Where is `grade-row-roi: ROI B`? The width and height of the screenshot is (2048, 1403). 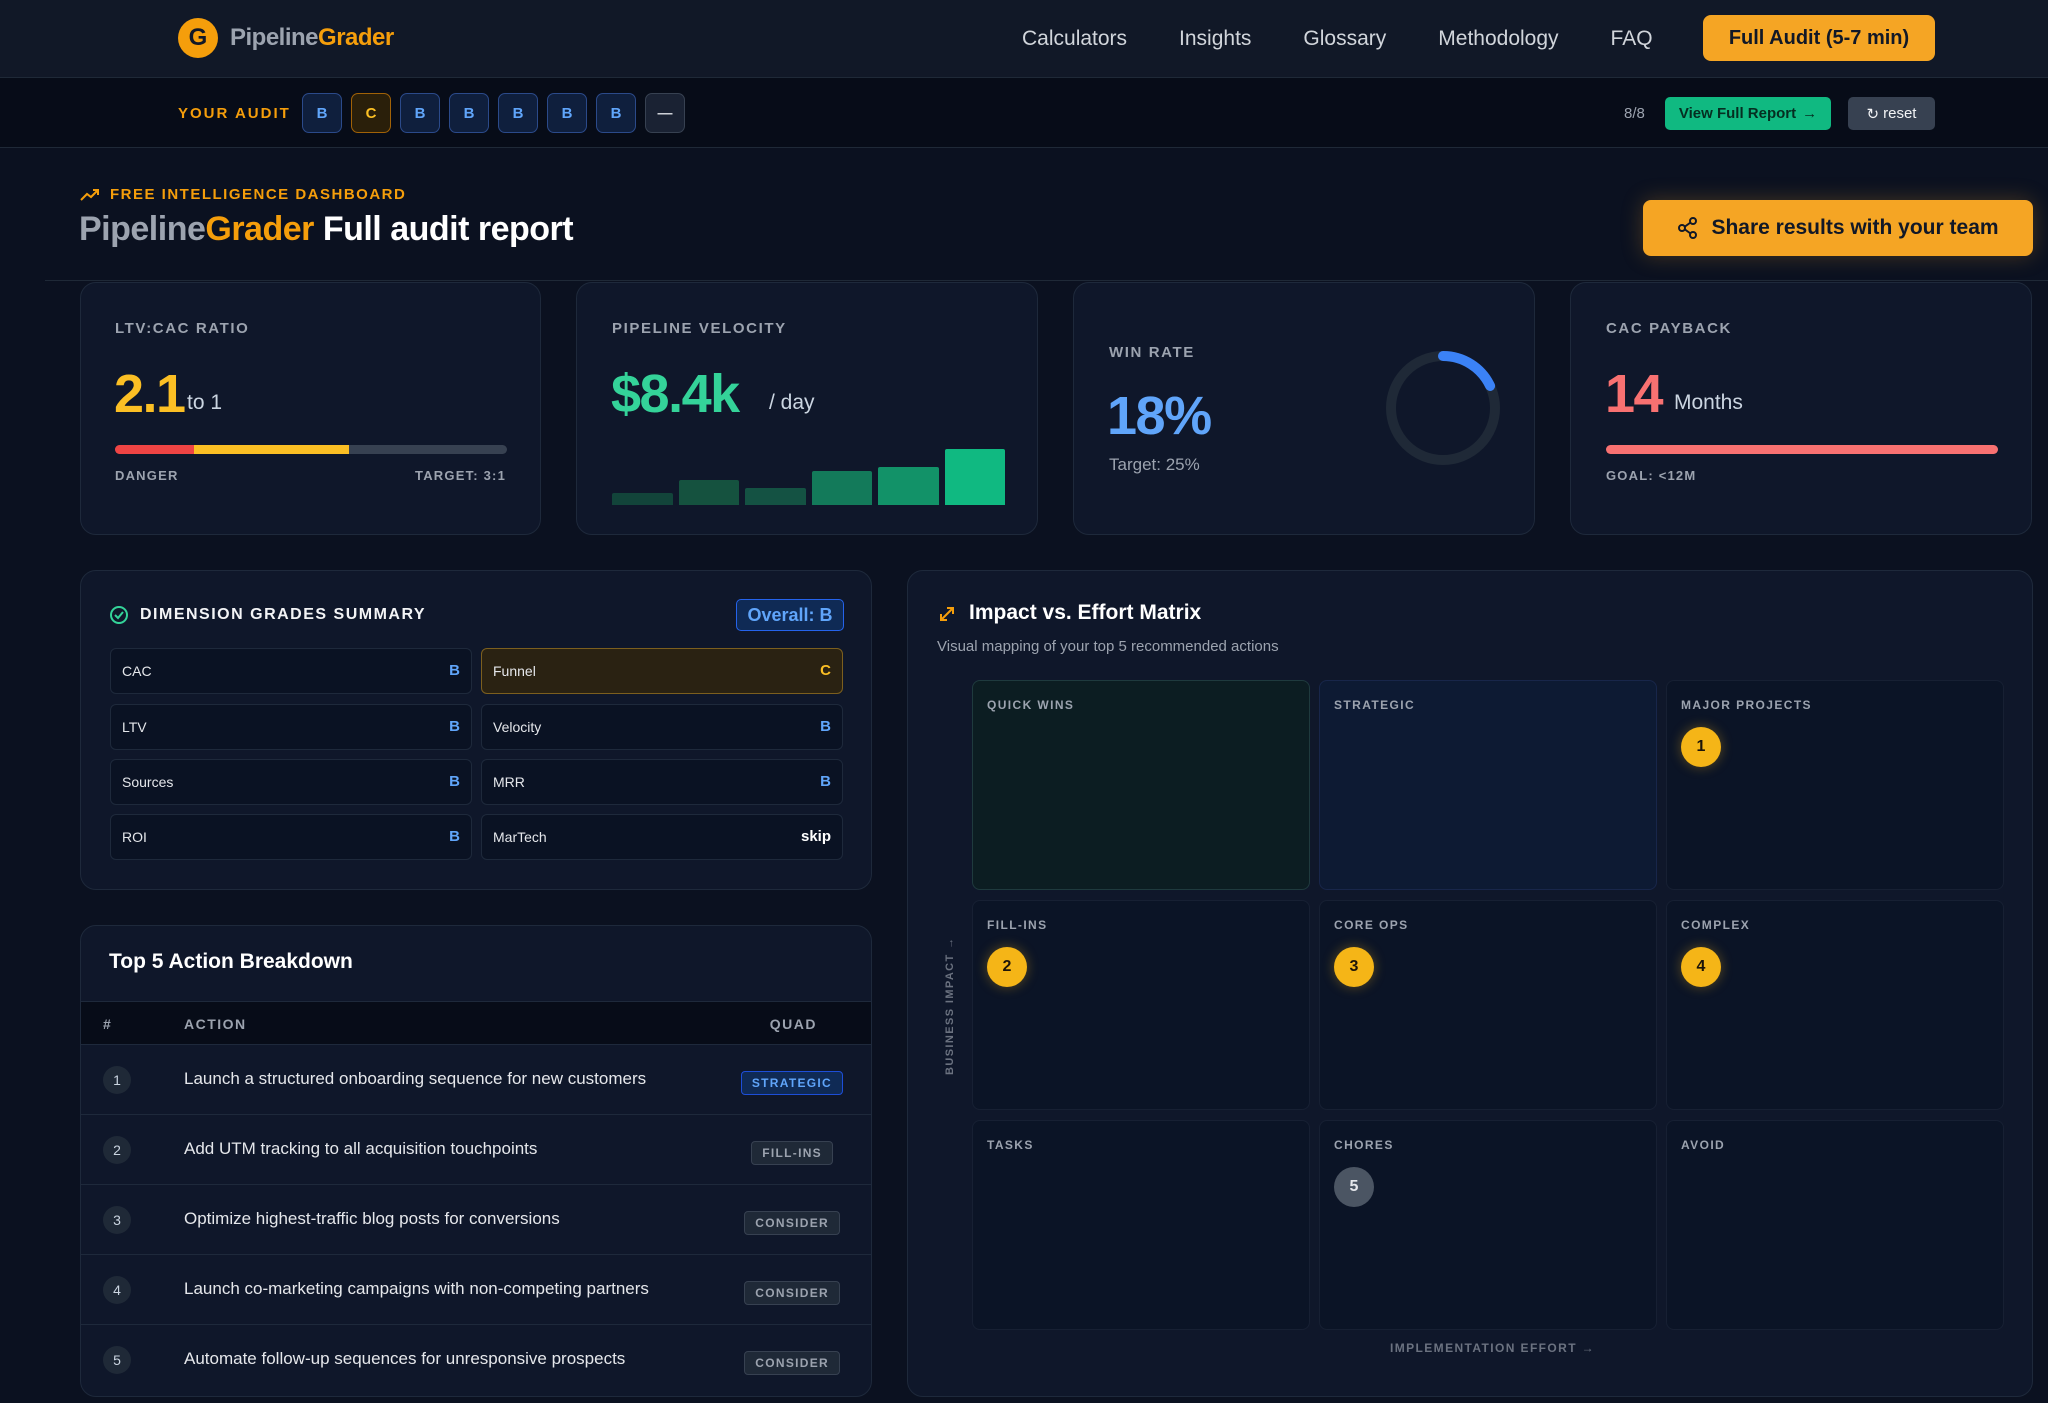
grade-row-roi: ROI B is located at coordinates (291, 837).